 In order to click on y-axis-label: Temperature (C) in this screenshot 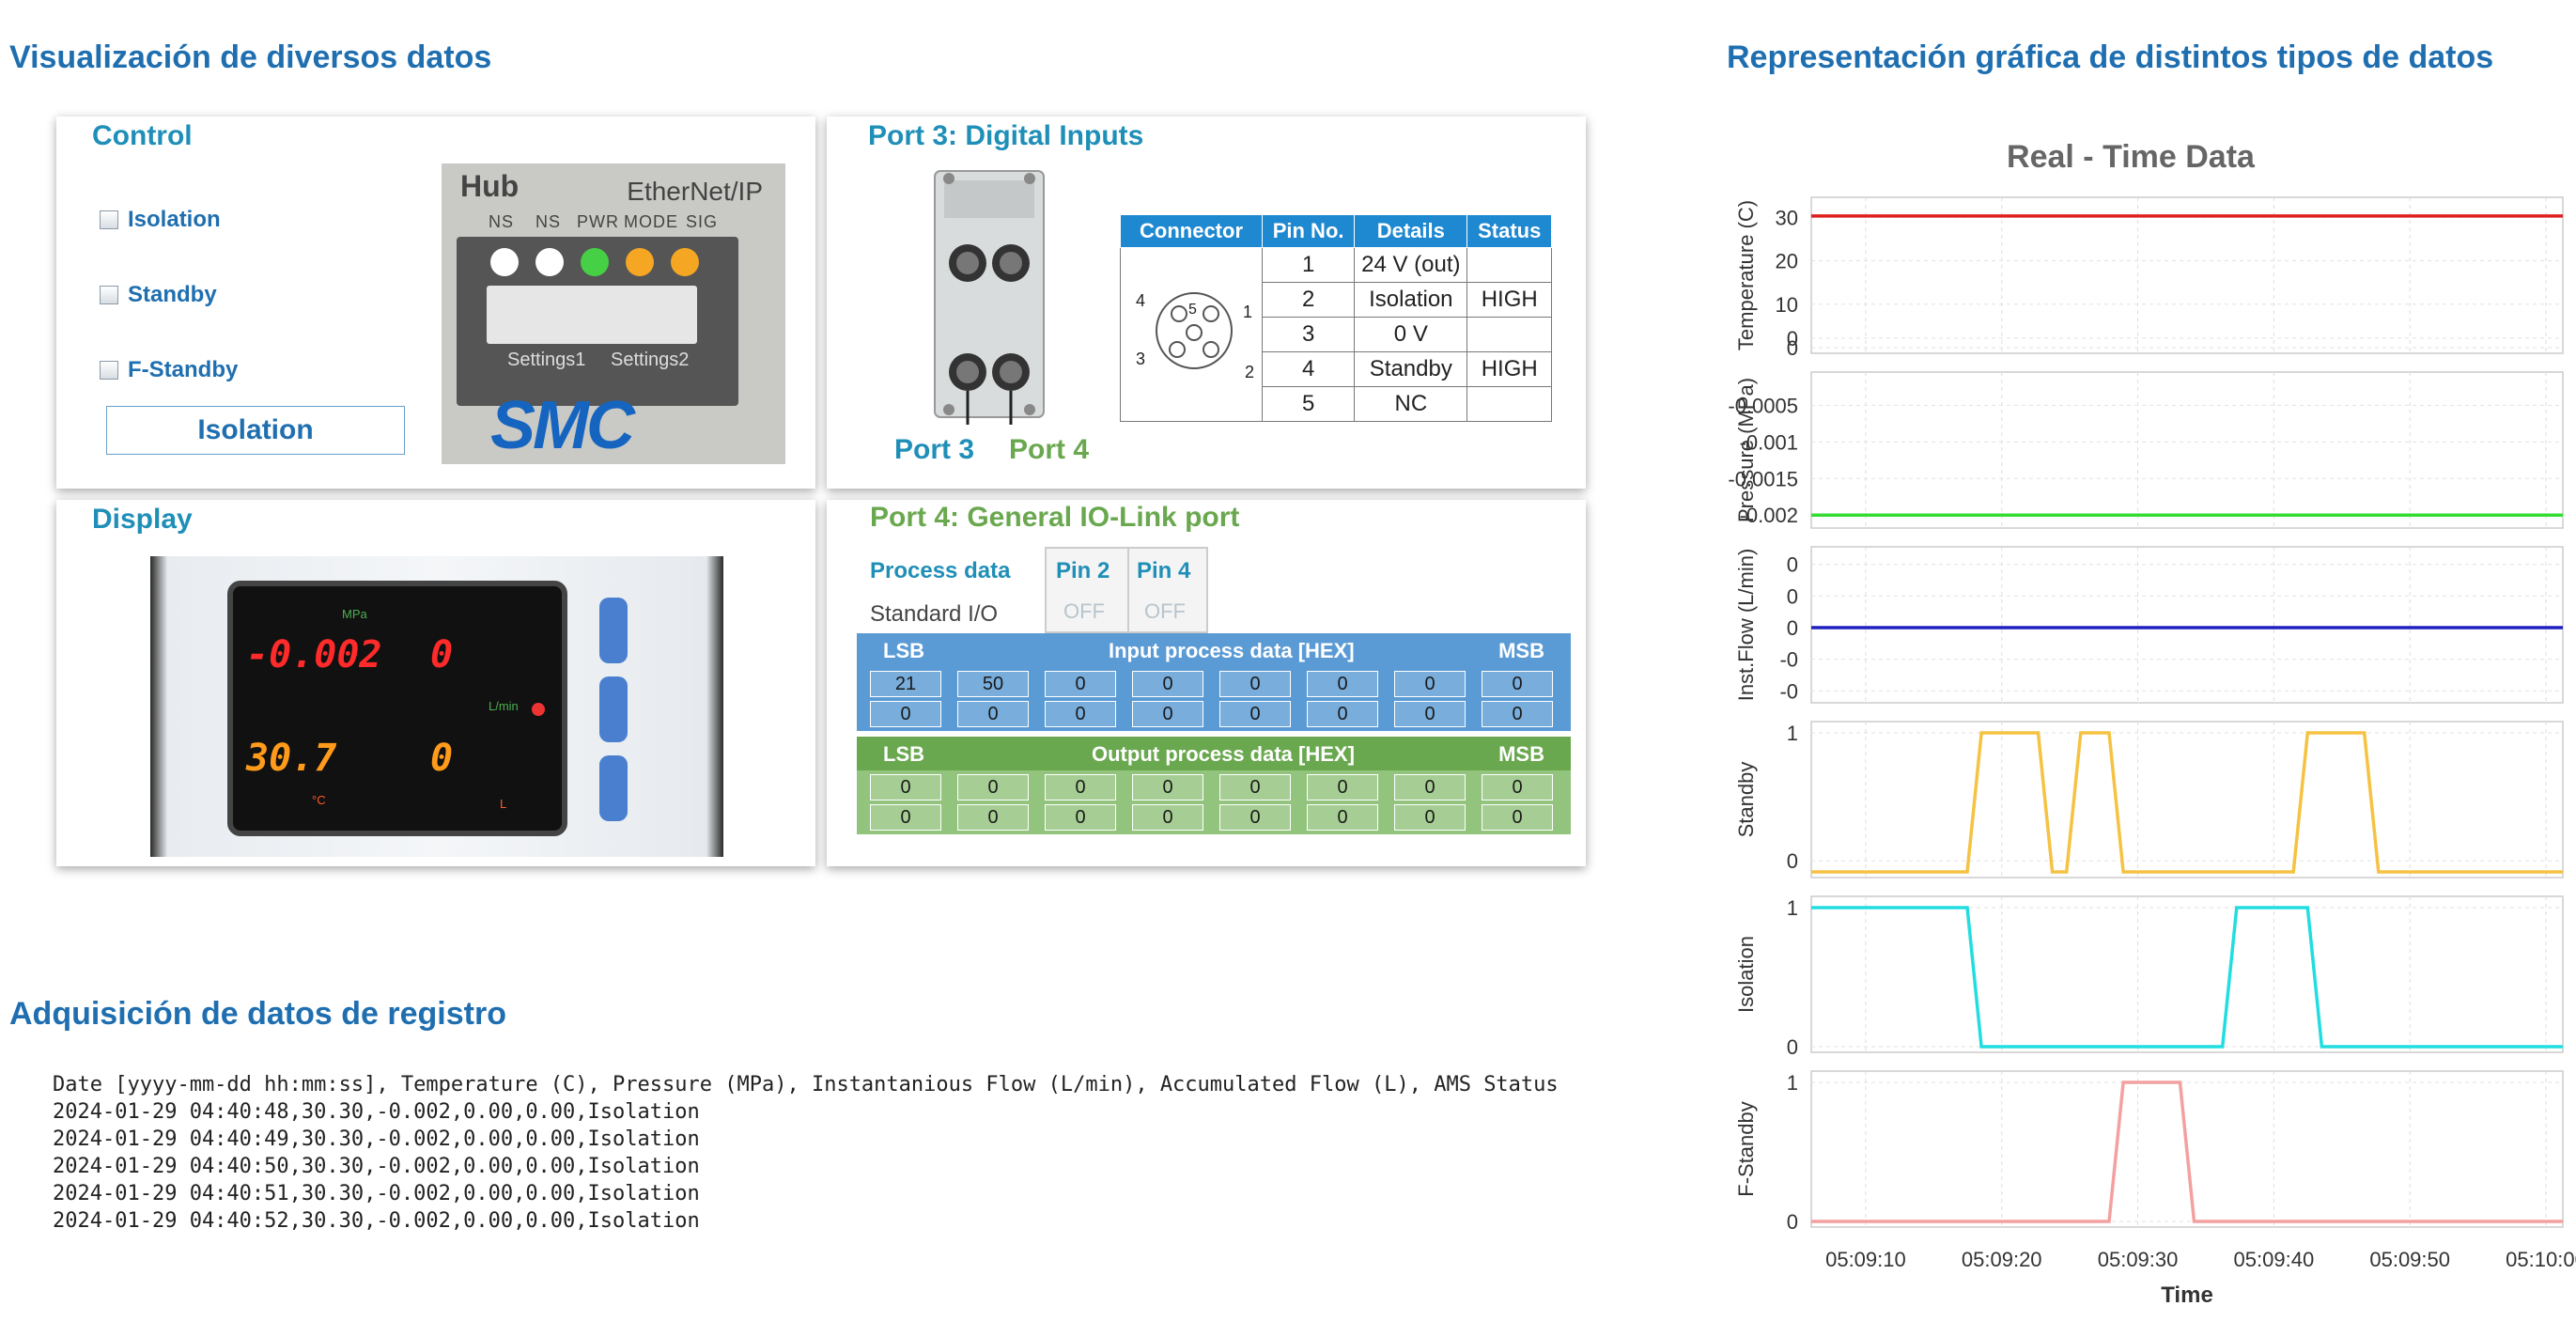, I will do `click(1746, 275)`.